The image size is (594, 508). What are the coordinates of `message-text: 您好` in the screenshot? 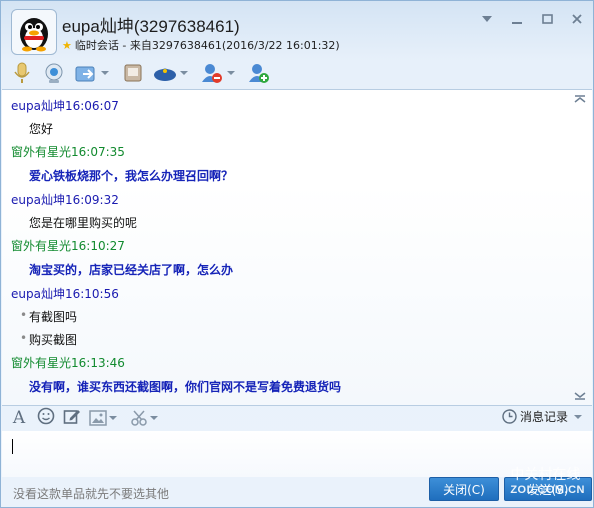 It's located at (41, 129).